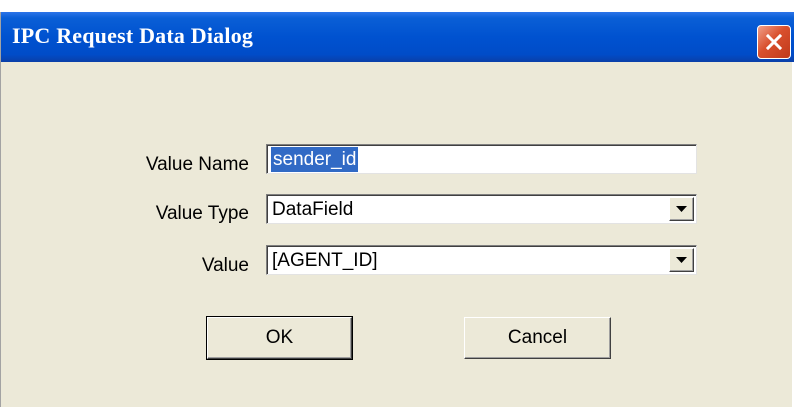 This screenshot has height=407, width=794. I want to click on close-x-icon, so click(774, 42).